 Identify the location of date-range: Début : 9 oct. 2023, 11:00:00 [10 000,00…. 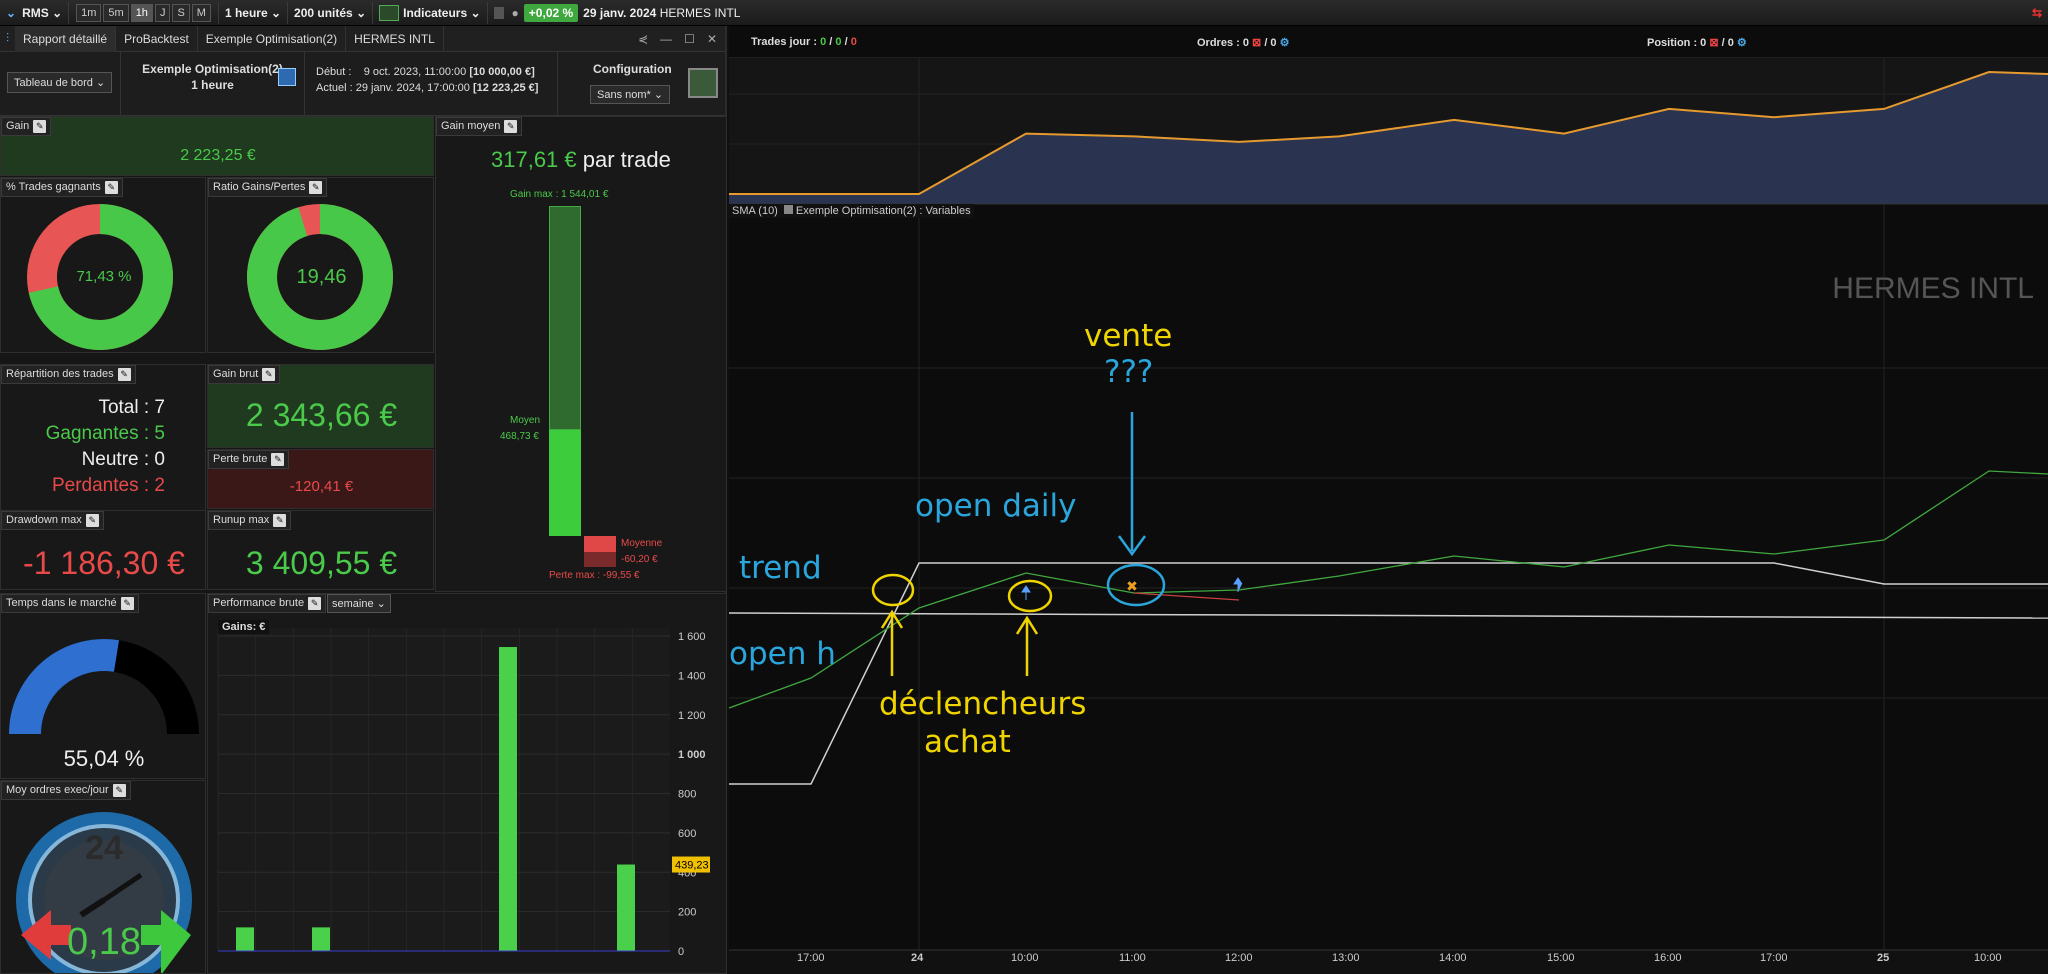
(427, 80).